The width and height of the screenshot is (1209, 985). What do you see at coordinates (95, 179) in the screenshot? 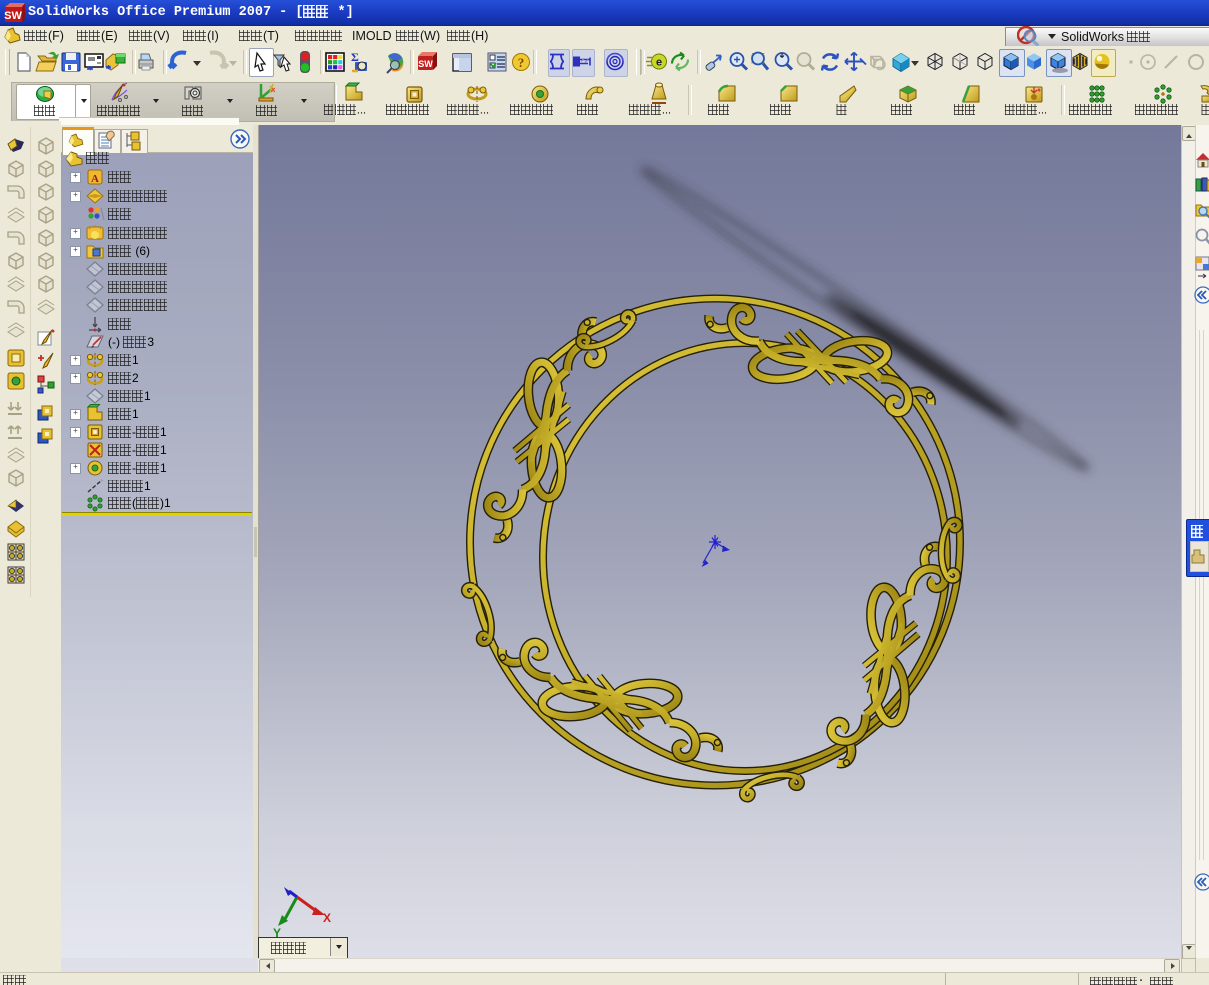
I see `svg-text: A` at bounding box center [95, 179].